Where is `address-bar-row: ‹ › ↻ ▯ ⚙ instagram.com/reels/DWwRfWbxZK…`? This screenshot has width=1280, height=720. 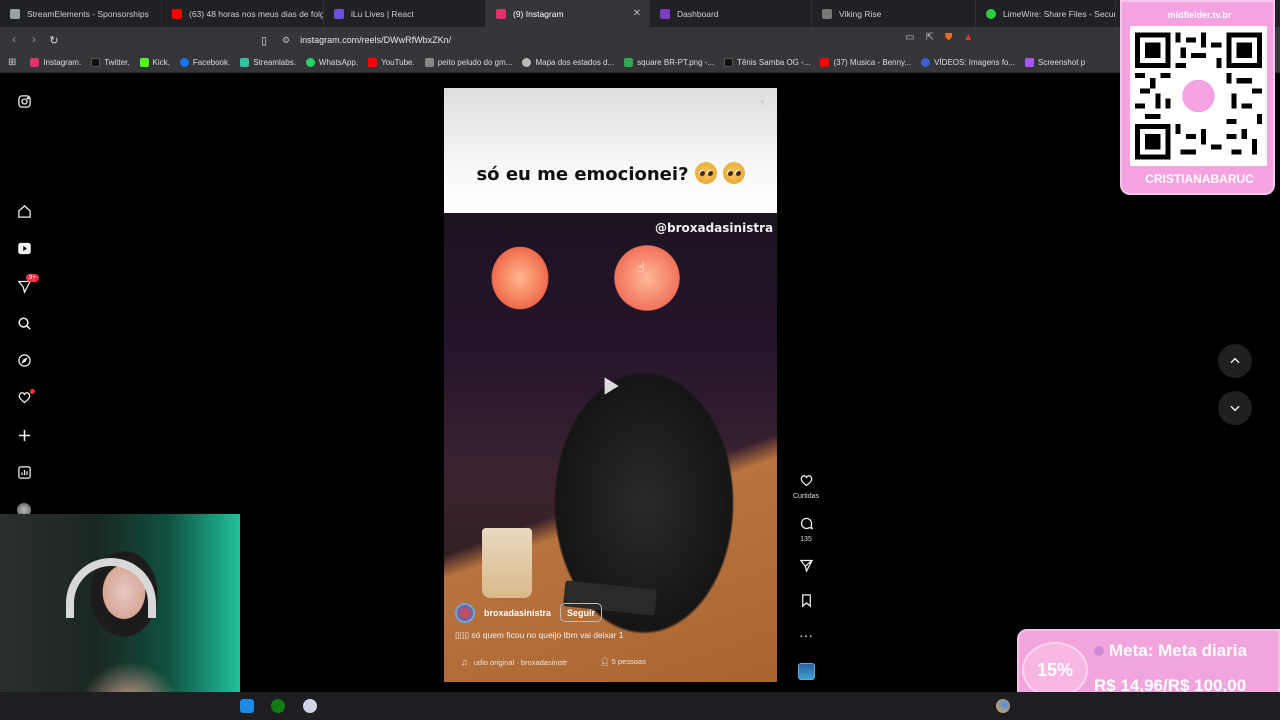
address-bar-row: ‹ › ↻ ▯ ⚙ instagram.com/reels/DWwRfWbxZK… is located at coordinates (640, 40).